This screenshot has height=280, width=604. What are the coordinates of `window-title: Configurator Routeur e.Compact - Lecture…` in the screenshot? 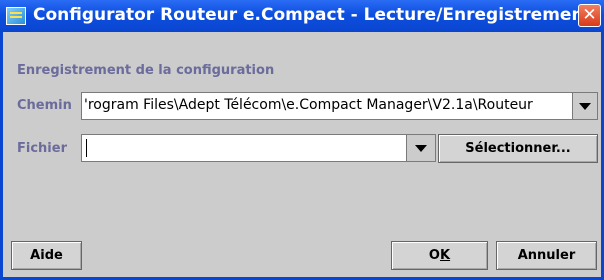 It's located at (312, 15).